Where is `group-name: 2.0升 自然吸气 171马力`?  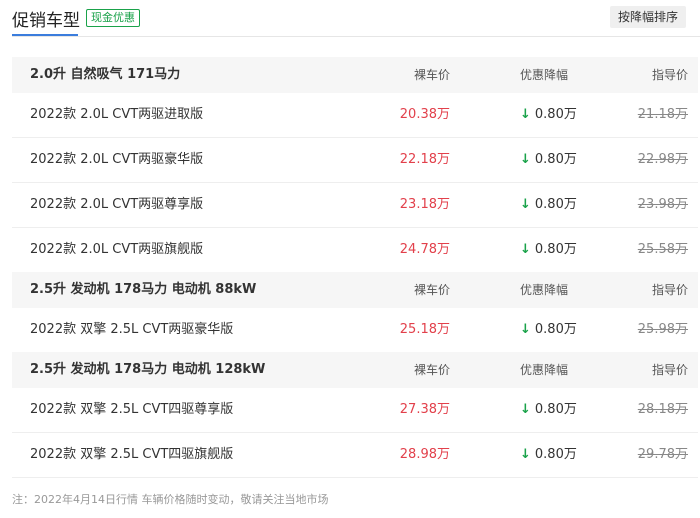
group-name: 2.0升 自然吸气 171马力 is located at coordinates (105, 74).